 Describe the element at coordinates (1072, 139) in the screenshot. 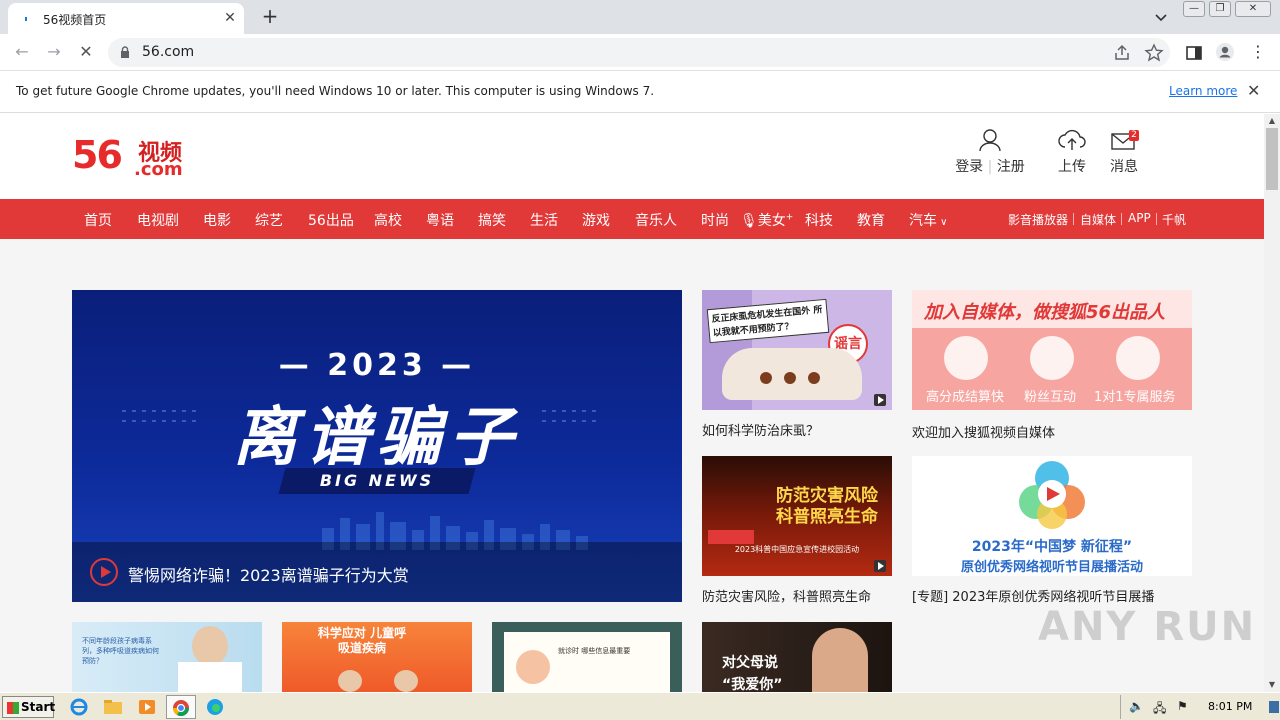

I see `cloud-upload-icon` at that location.